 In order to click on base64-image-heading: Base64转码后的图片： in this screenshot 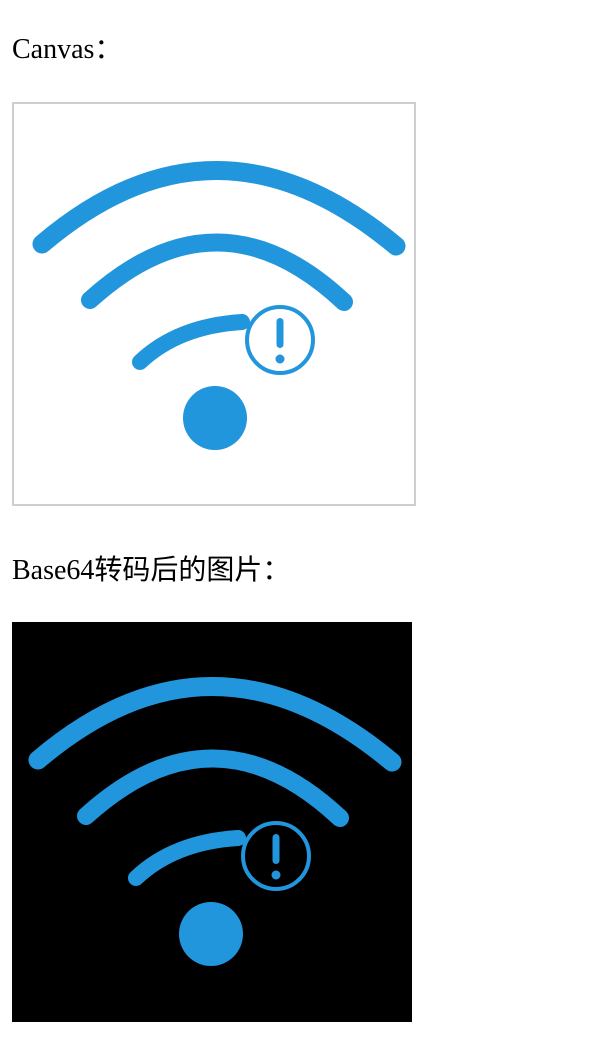, I will do `click(151, 570)`.